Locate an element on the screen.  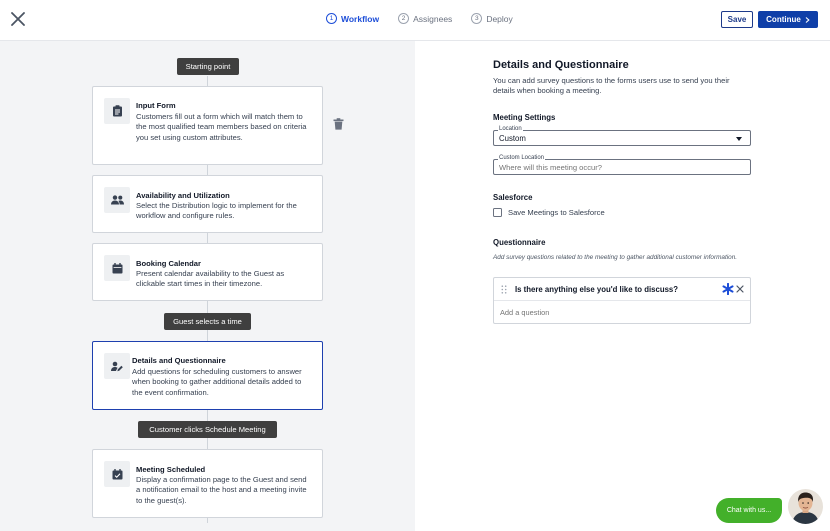
custom-location-field: Custom Location is located at coordinates (622, 165).